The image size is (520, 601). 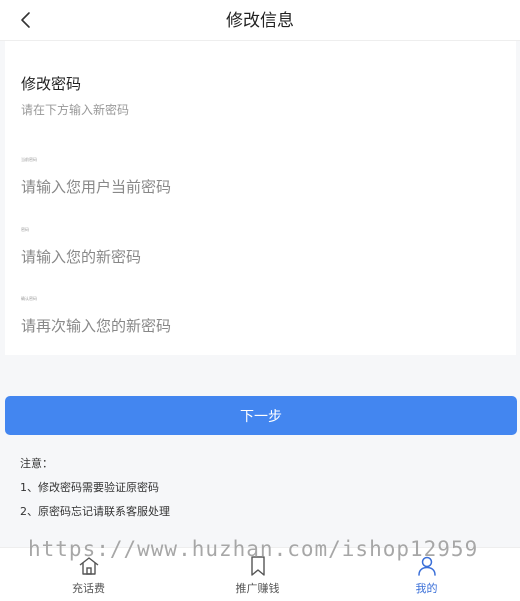 I want to click on tab-label: 充话费, so click(x=88, y=588).